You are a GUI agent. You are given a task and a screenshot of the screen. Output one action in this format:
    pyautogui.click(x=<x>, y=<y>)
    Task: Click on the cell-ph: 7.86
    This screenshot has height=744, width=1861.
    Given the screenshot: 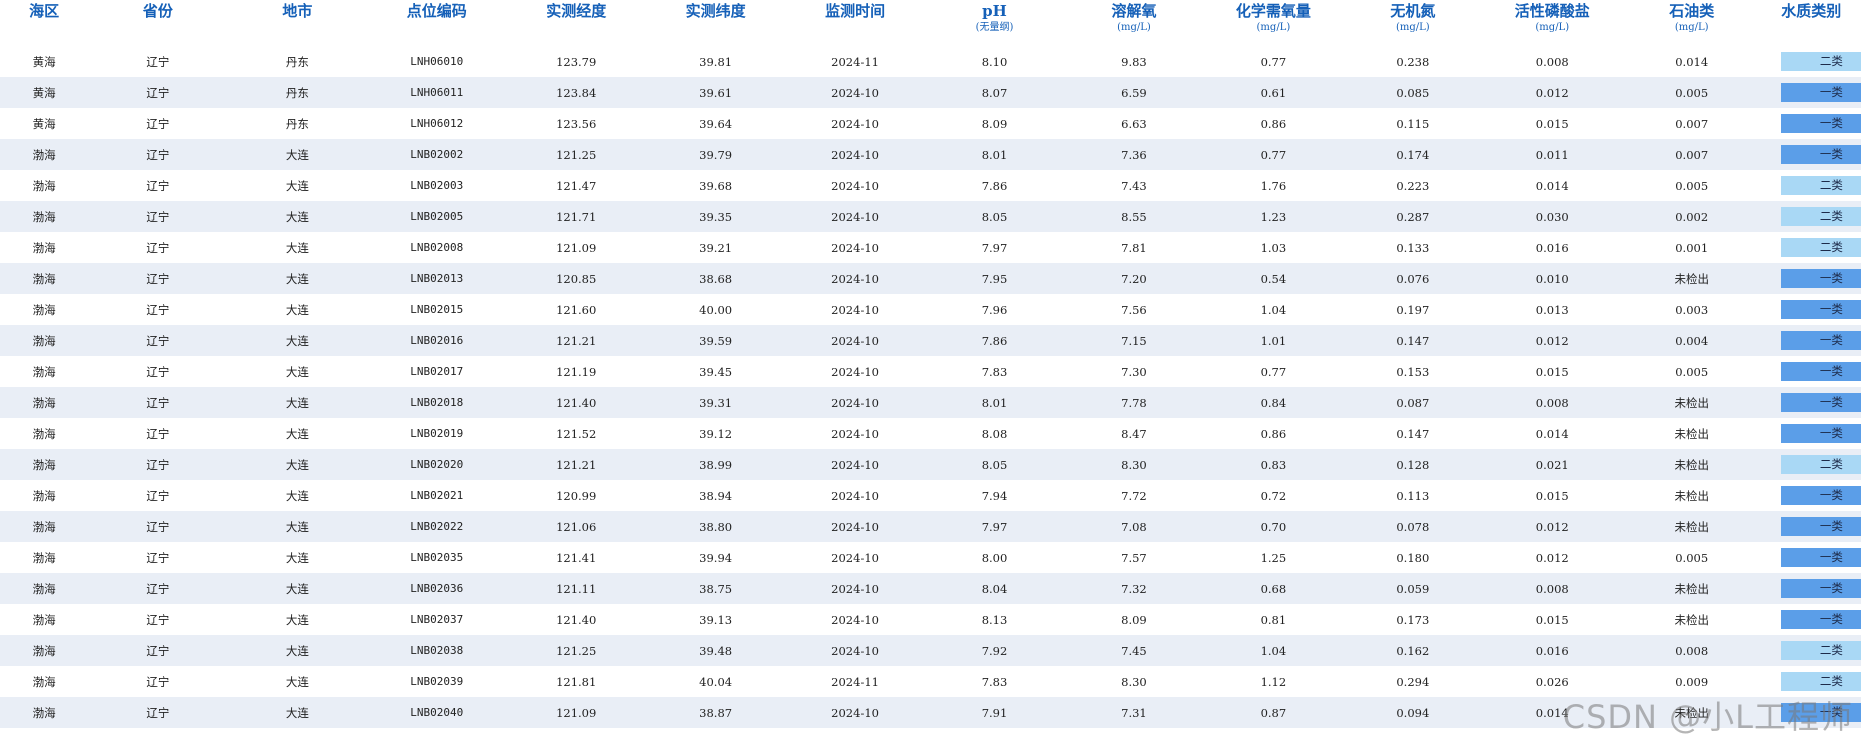 What is the action you would take?
    pyautogui.click(x=994, y=185)
    